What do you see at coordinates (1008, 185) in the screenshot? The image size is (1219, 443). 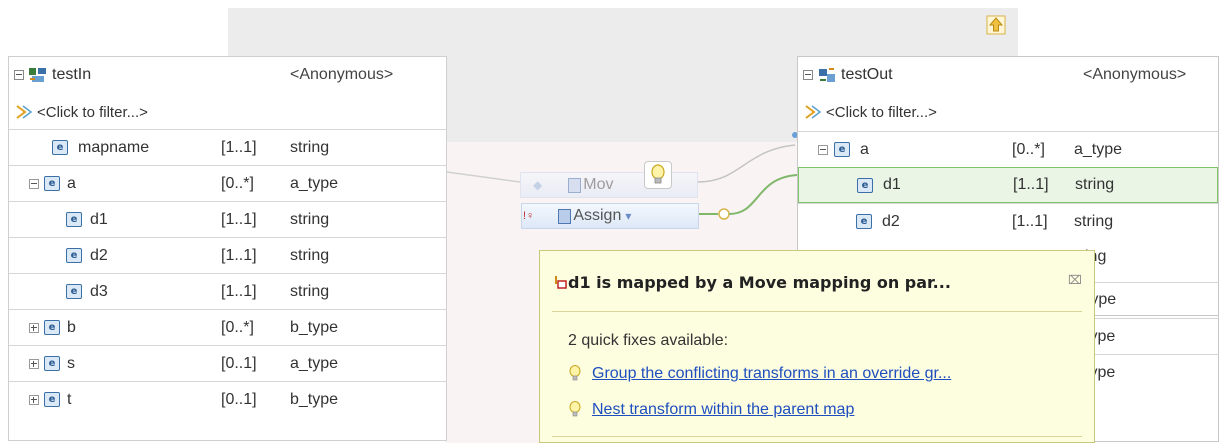 I see `output-row-d1: e d1 [1..1] string` at bounding box center [1008, 185].